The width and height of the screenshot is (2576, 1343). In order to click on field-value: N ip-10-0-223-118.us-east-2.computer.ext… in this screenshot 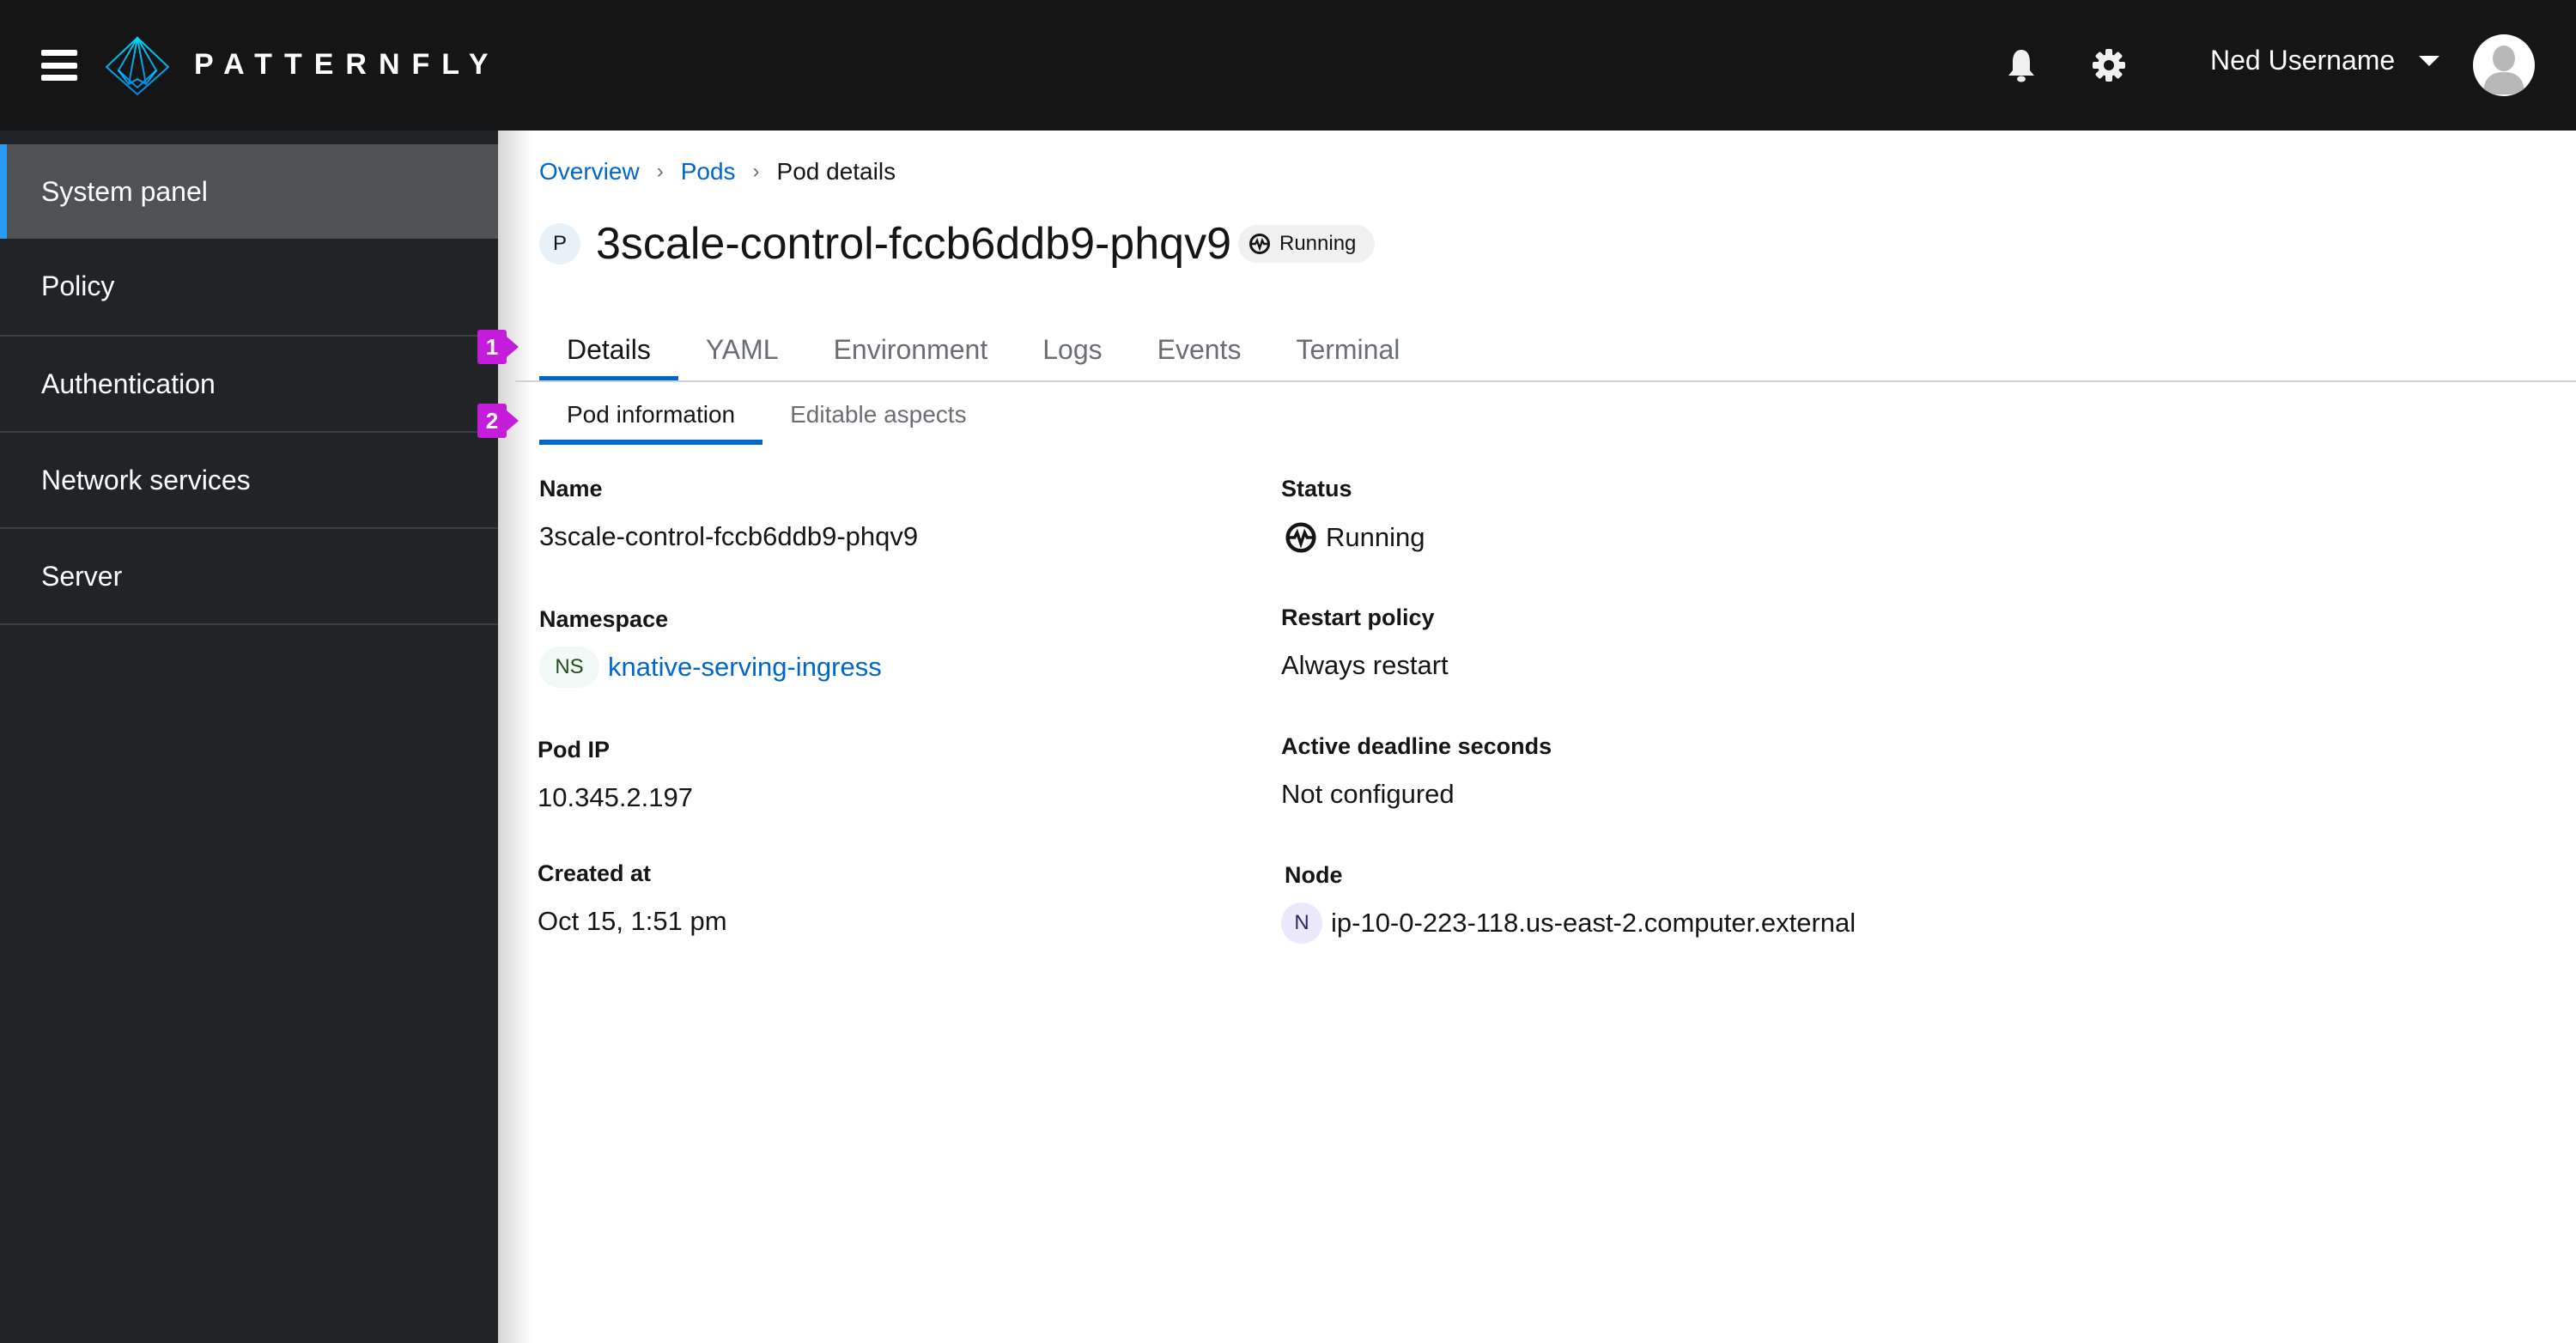, I will do `click(1568, 923)`.